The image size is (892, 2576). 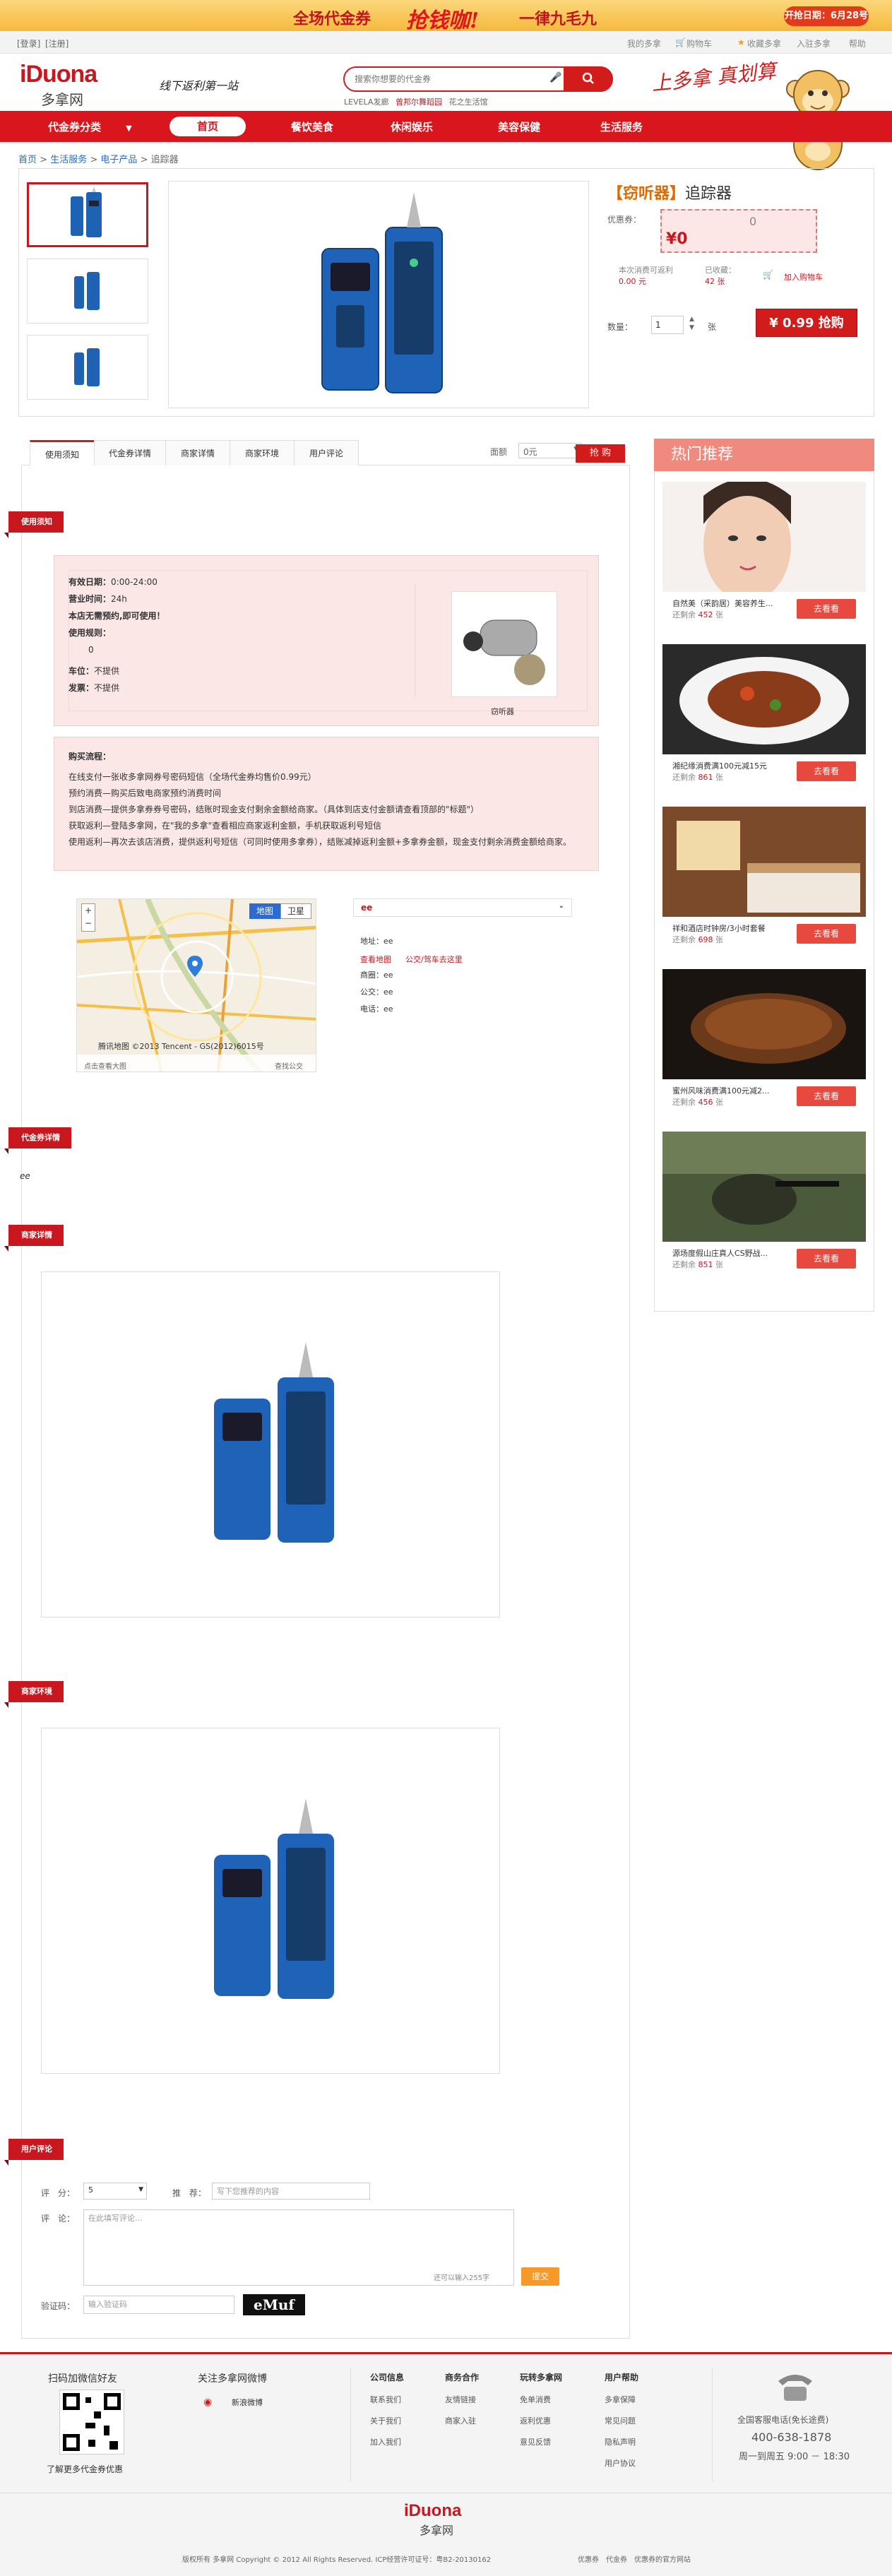 I want to click on breadcrumb-l1: 生活服务, so click(x=68, y=160).